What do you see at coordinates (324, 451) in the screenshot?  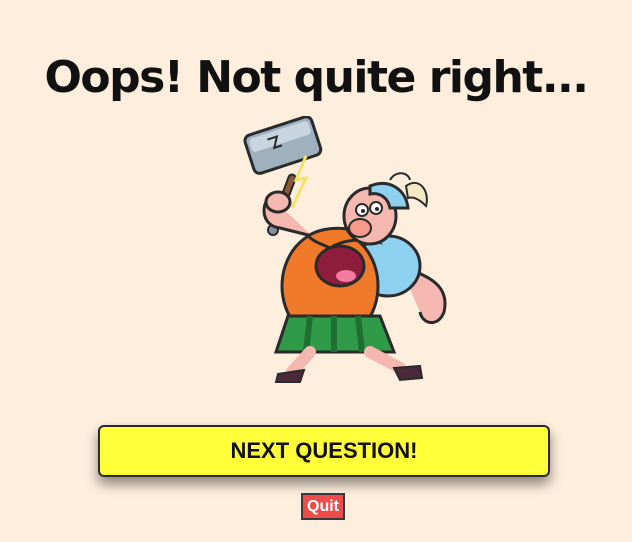 I see `next-question-button: NEXT QUESTION!` at bounding box center [324, 451].